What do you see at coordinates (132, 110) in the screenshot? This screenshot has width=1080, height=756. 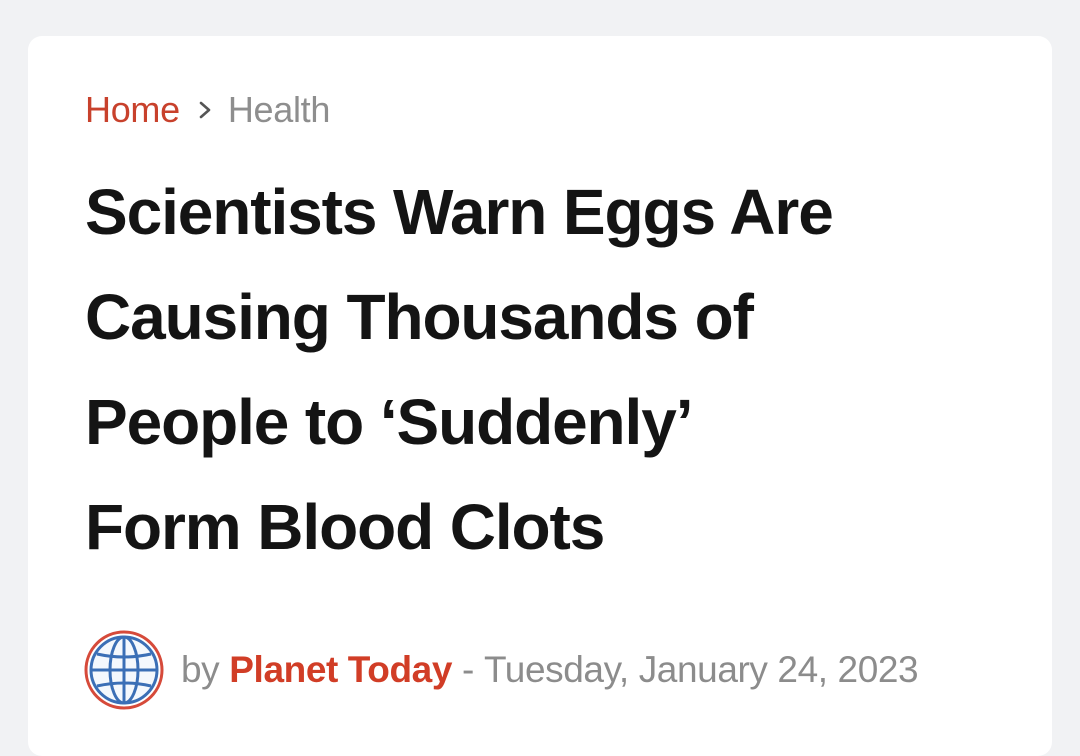 I see `breadcrumb-home-link: Home` at bounding box center [132, 110].